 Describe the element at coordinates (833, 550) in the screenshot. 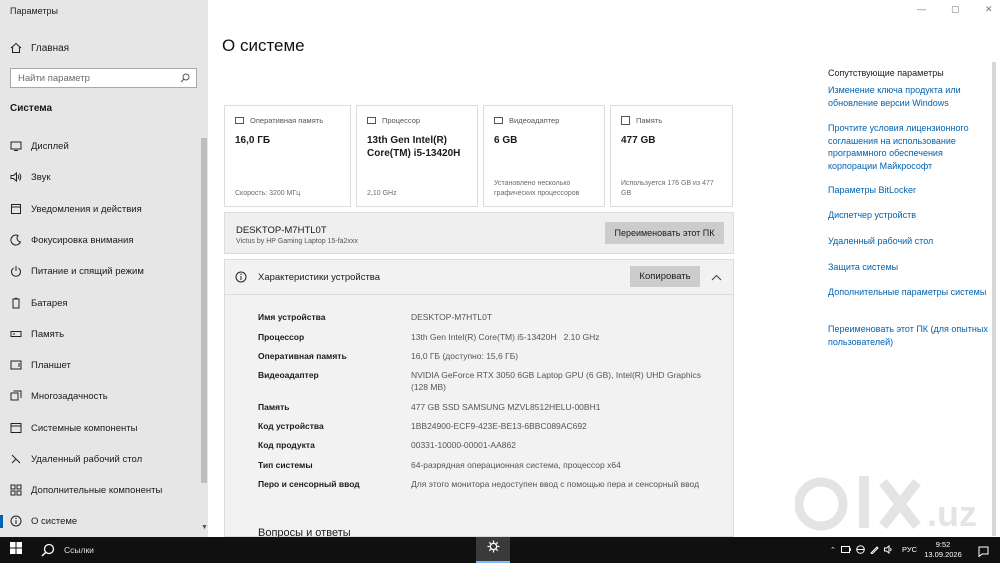

I see `chevron-up-icon: ⌃` at that location.